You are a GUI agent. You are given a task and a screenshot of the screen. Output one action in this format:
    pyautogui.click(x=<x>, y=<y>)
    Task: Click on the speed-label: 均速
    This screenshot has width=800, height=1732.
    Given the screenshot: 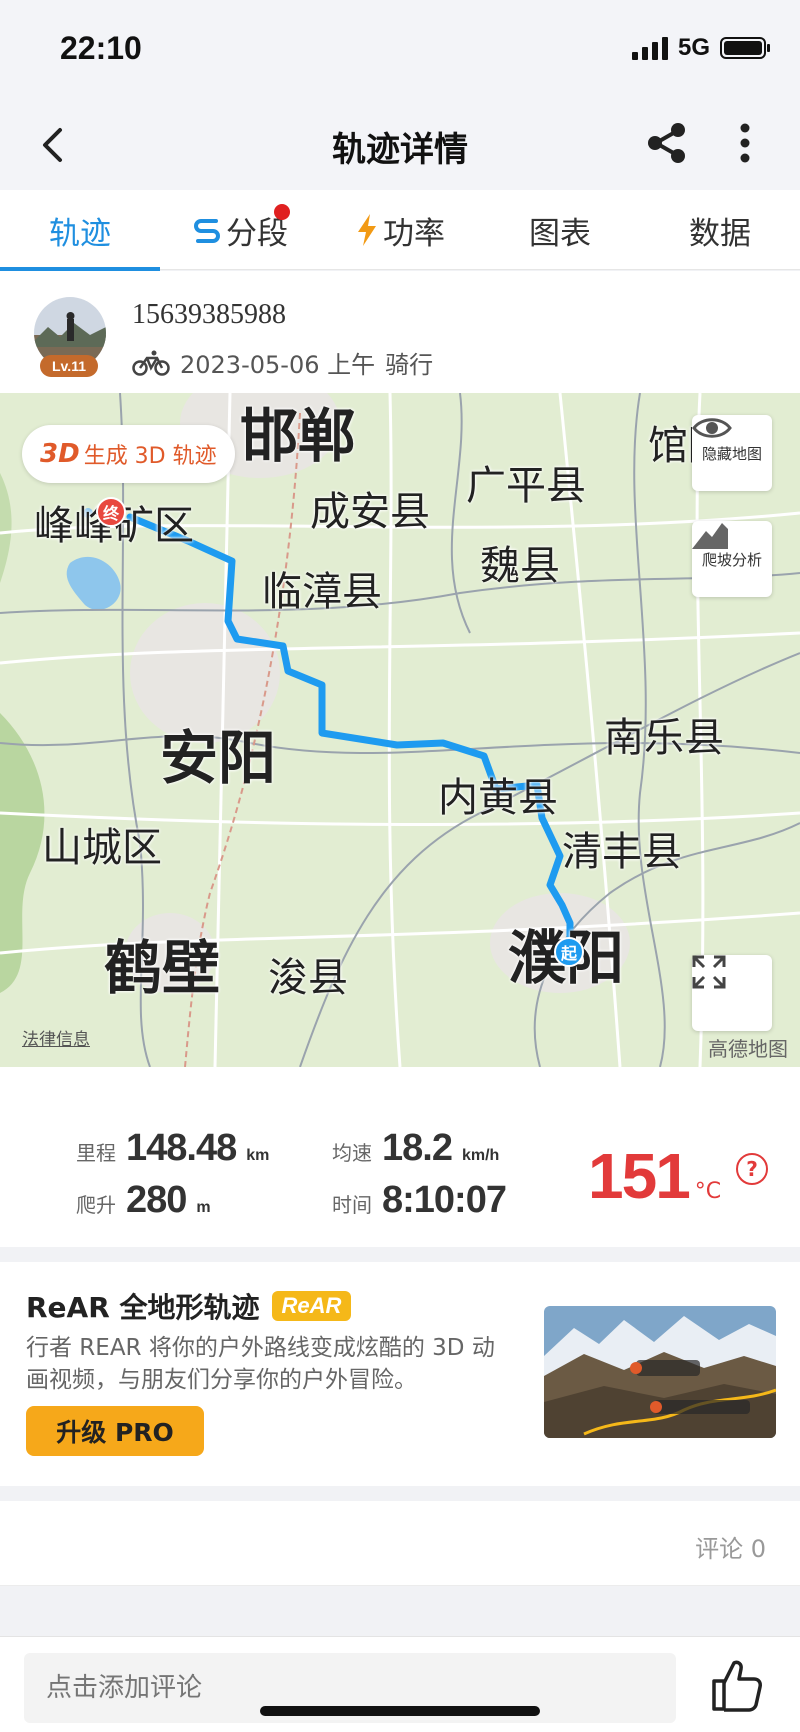 What is the action you would take?
    pyautogui.click(x=352, y=1153)
    